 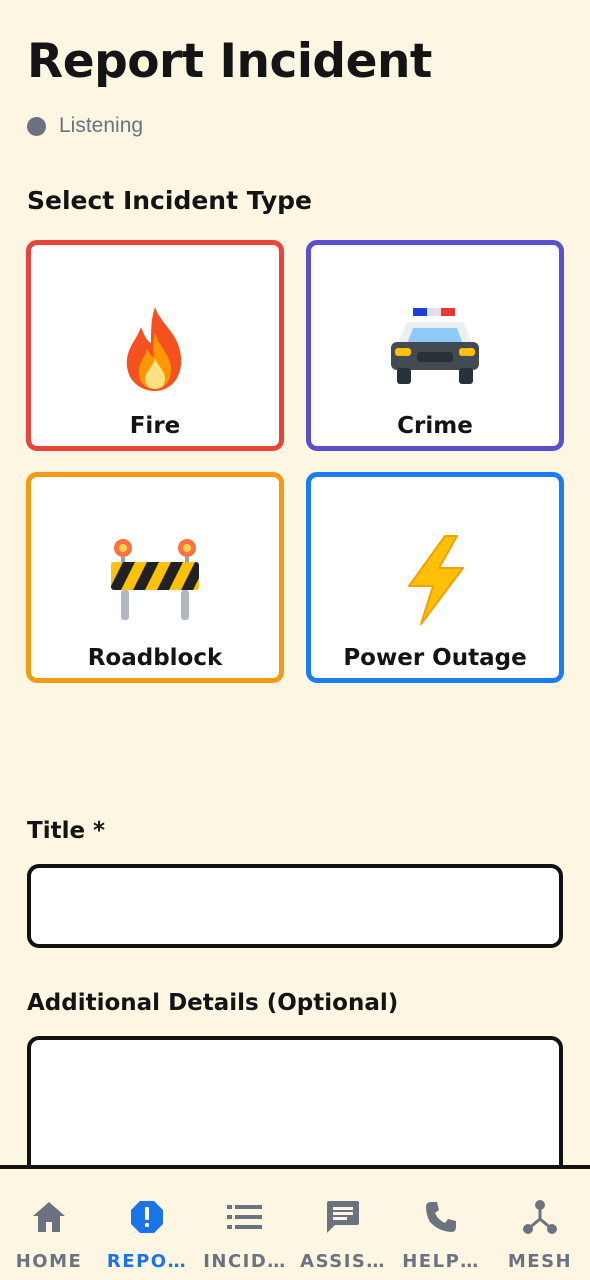 I want to click on status-dot-icon, so click(x=36, y=126).